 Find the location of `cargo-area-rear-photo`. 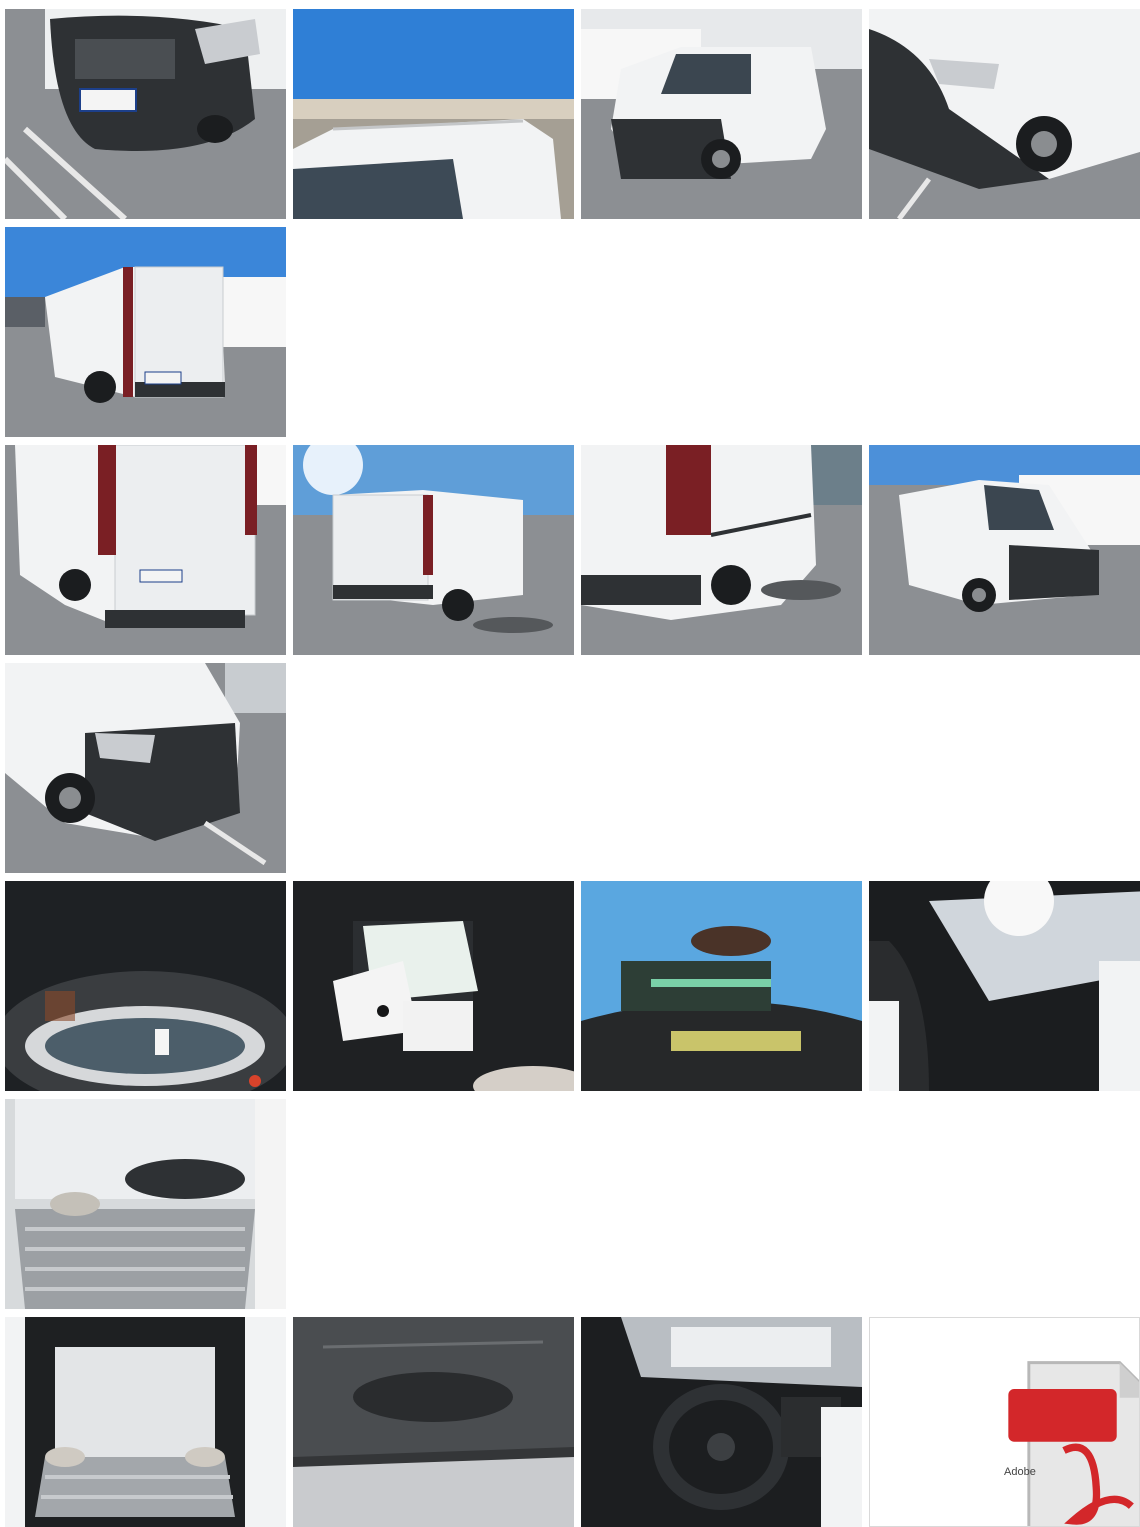

cargo-area-rear-photo is located at coordinates (145, 1422).